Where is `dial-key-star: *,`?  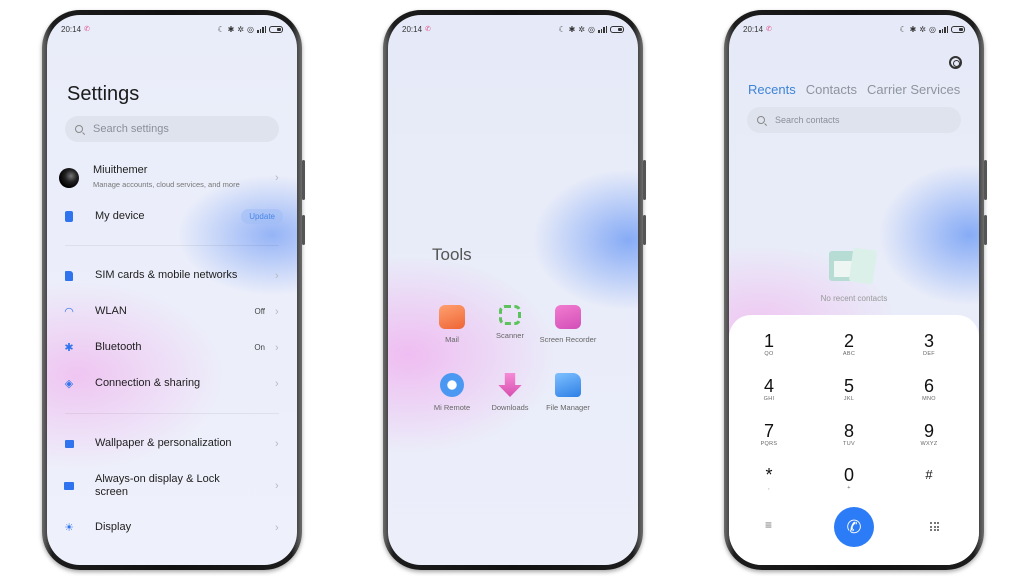 dial-key-star: *, is located at coordinates (769, 478).